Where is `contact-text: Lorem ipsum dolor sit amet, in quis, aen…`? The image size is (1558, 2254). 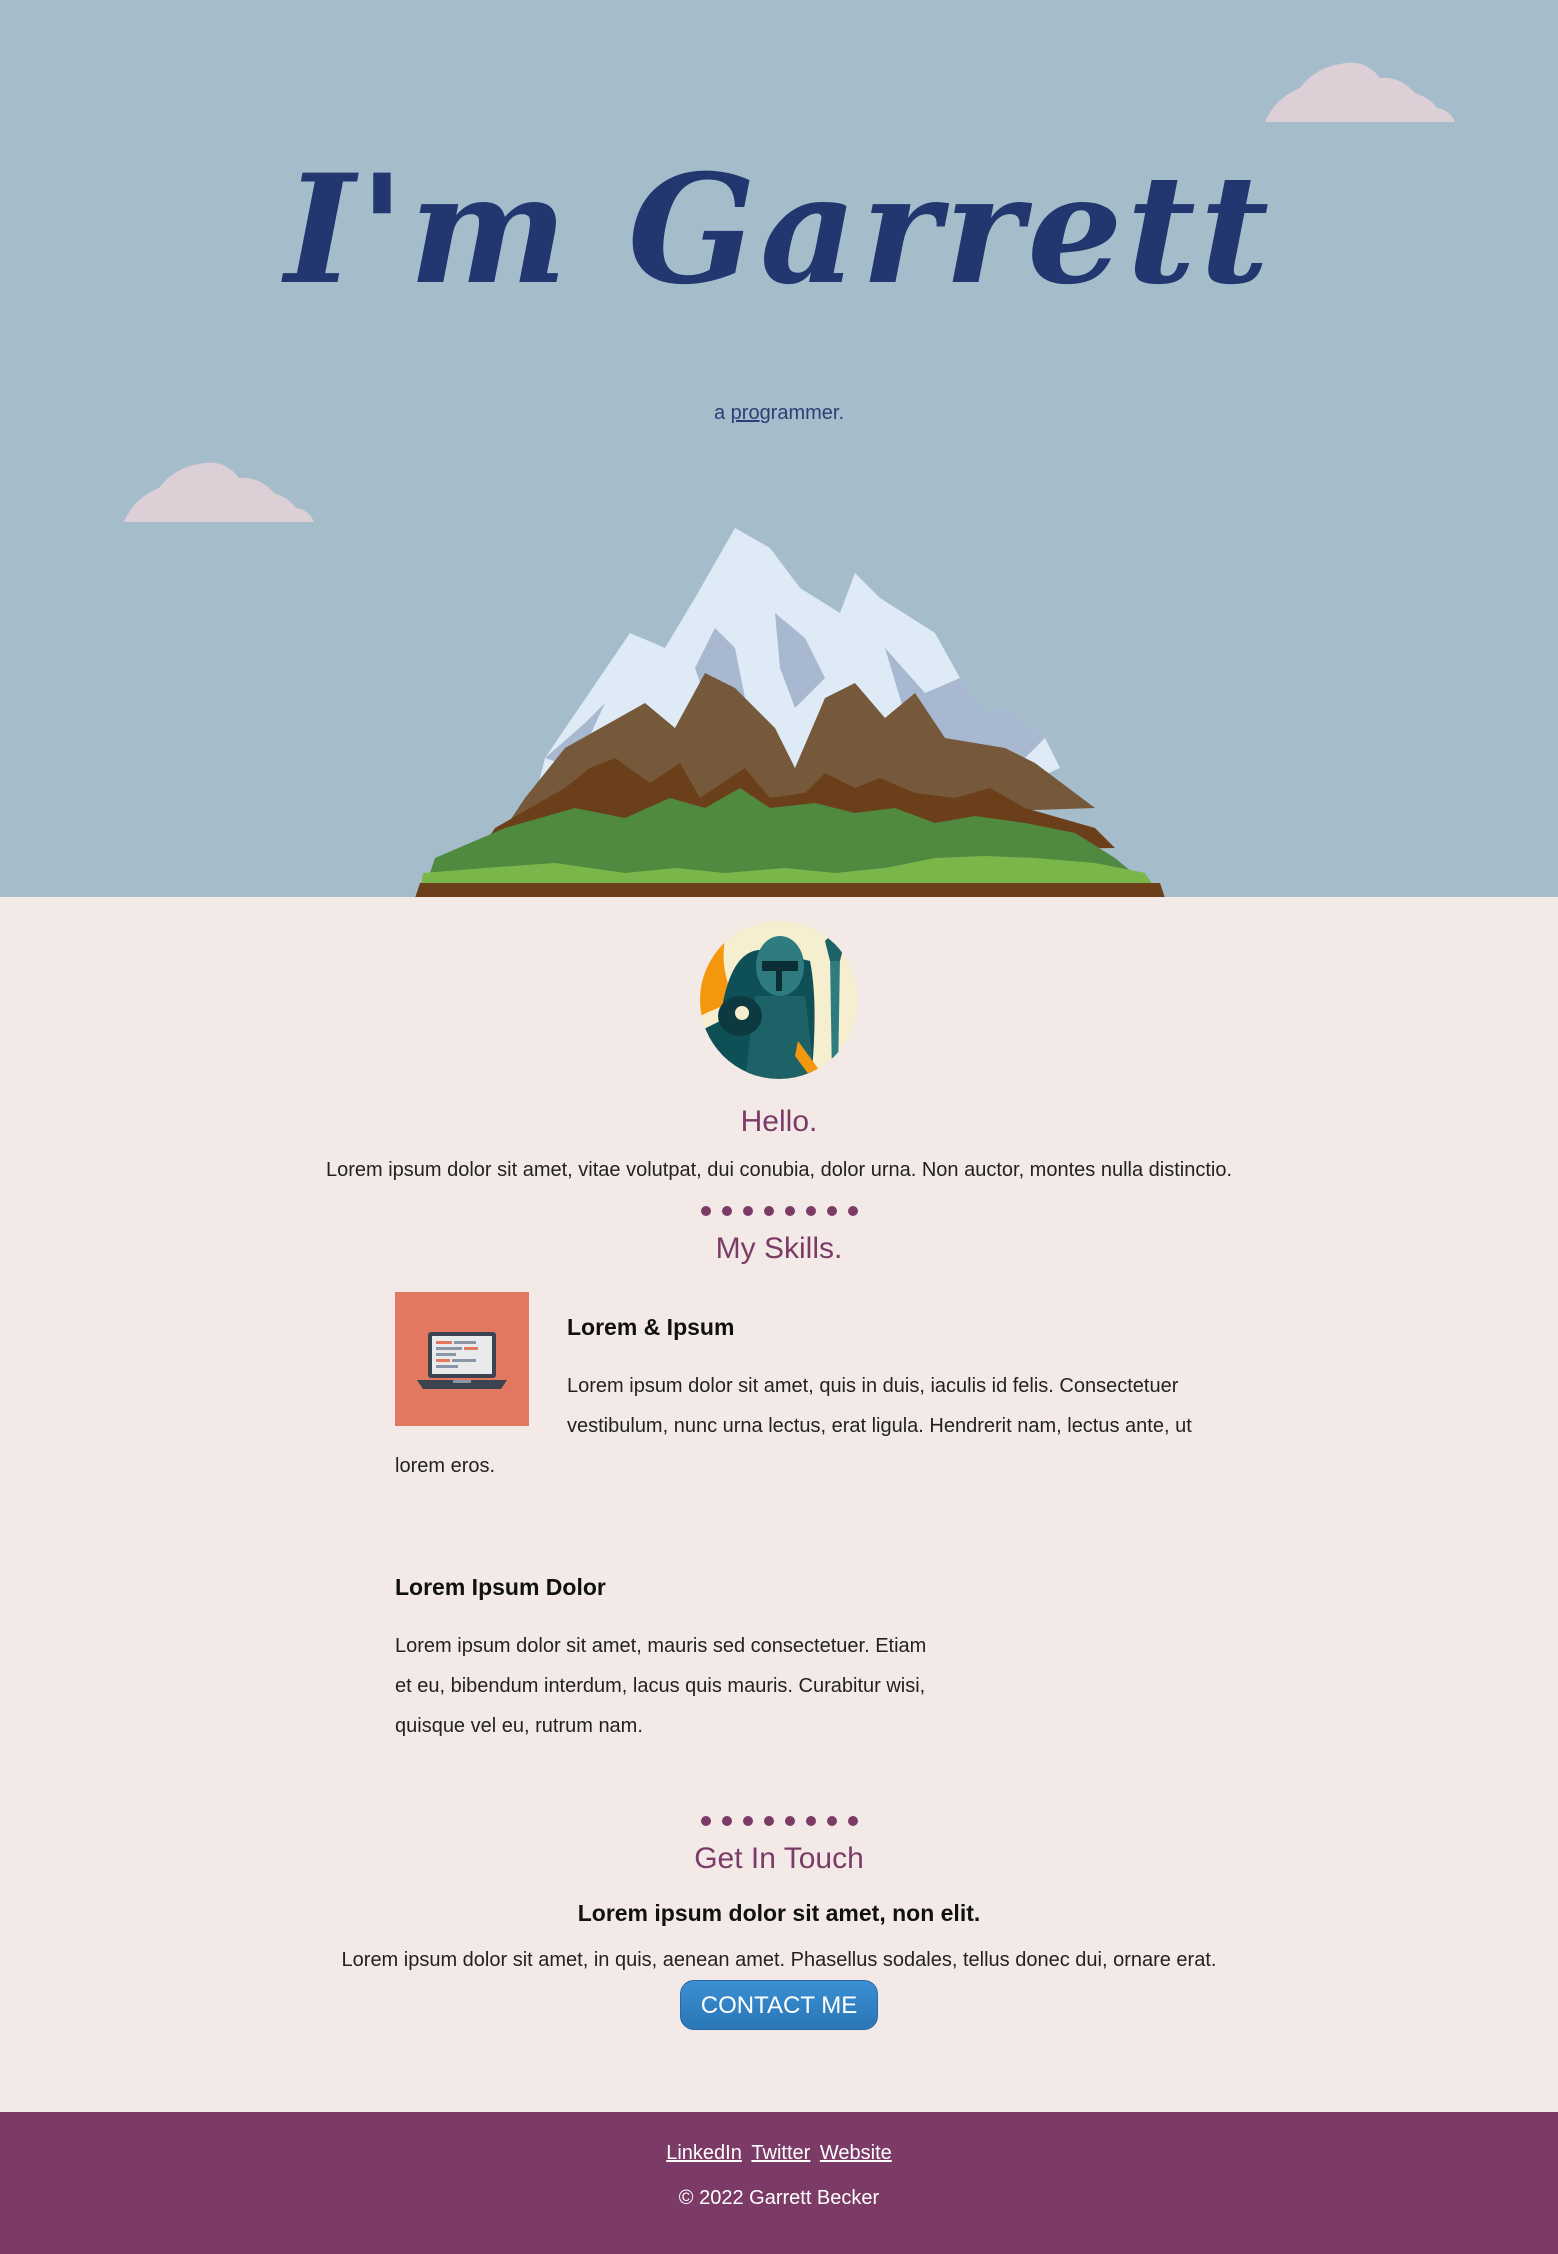 contact-text: Lorem ipsum dolor sit amet, in quis, aen… is located at coordinates (779, 1960).